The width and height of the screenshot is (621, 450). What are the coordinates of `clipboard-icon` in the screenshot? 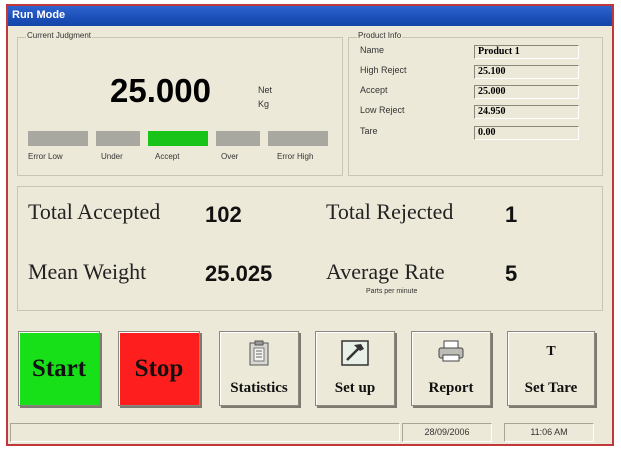 It's located at (259, 355).